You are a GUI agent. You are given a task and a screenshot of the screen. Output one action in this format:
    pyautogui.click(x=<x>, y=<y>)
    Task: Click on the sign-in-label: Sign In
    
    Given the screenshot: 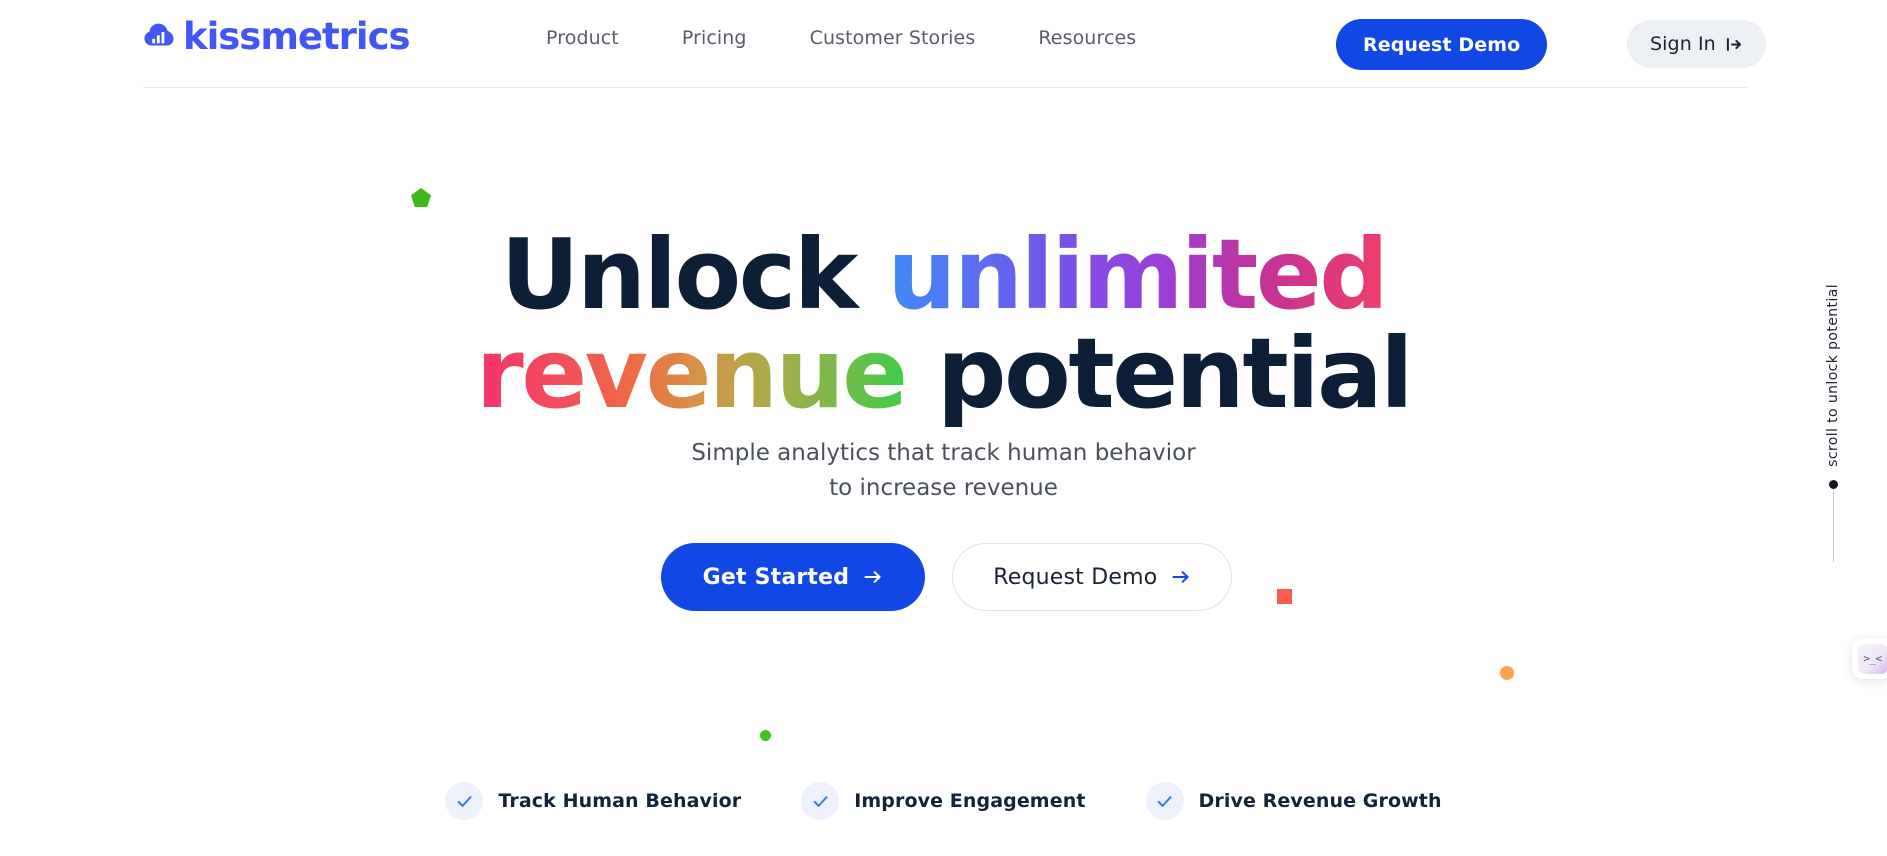 What is the action you would take?
    pyautogui.click(x=1683, y=44)
    